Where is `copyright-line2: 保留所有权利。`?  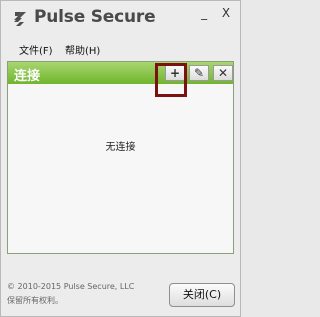
copyright-line2: 保留所有权利。 is located at coordinates (35, 300).